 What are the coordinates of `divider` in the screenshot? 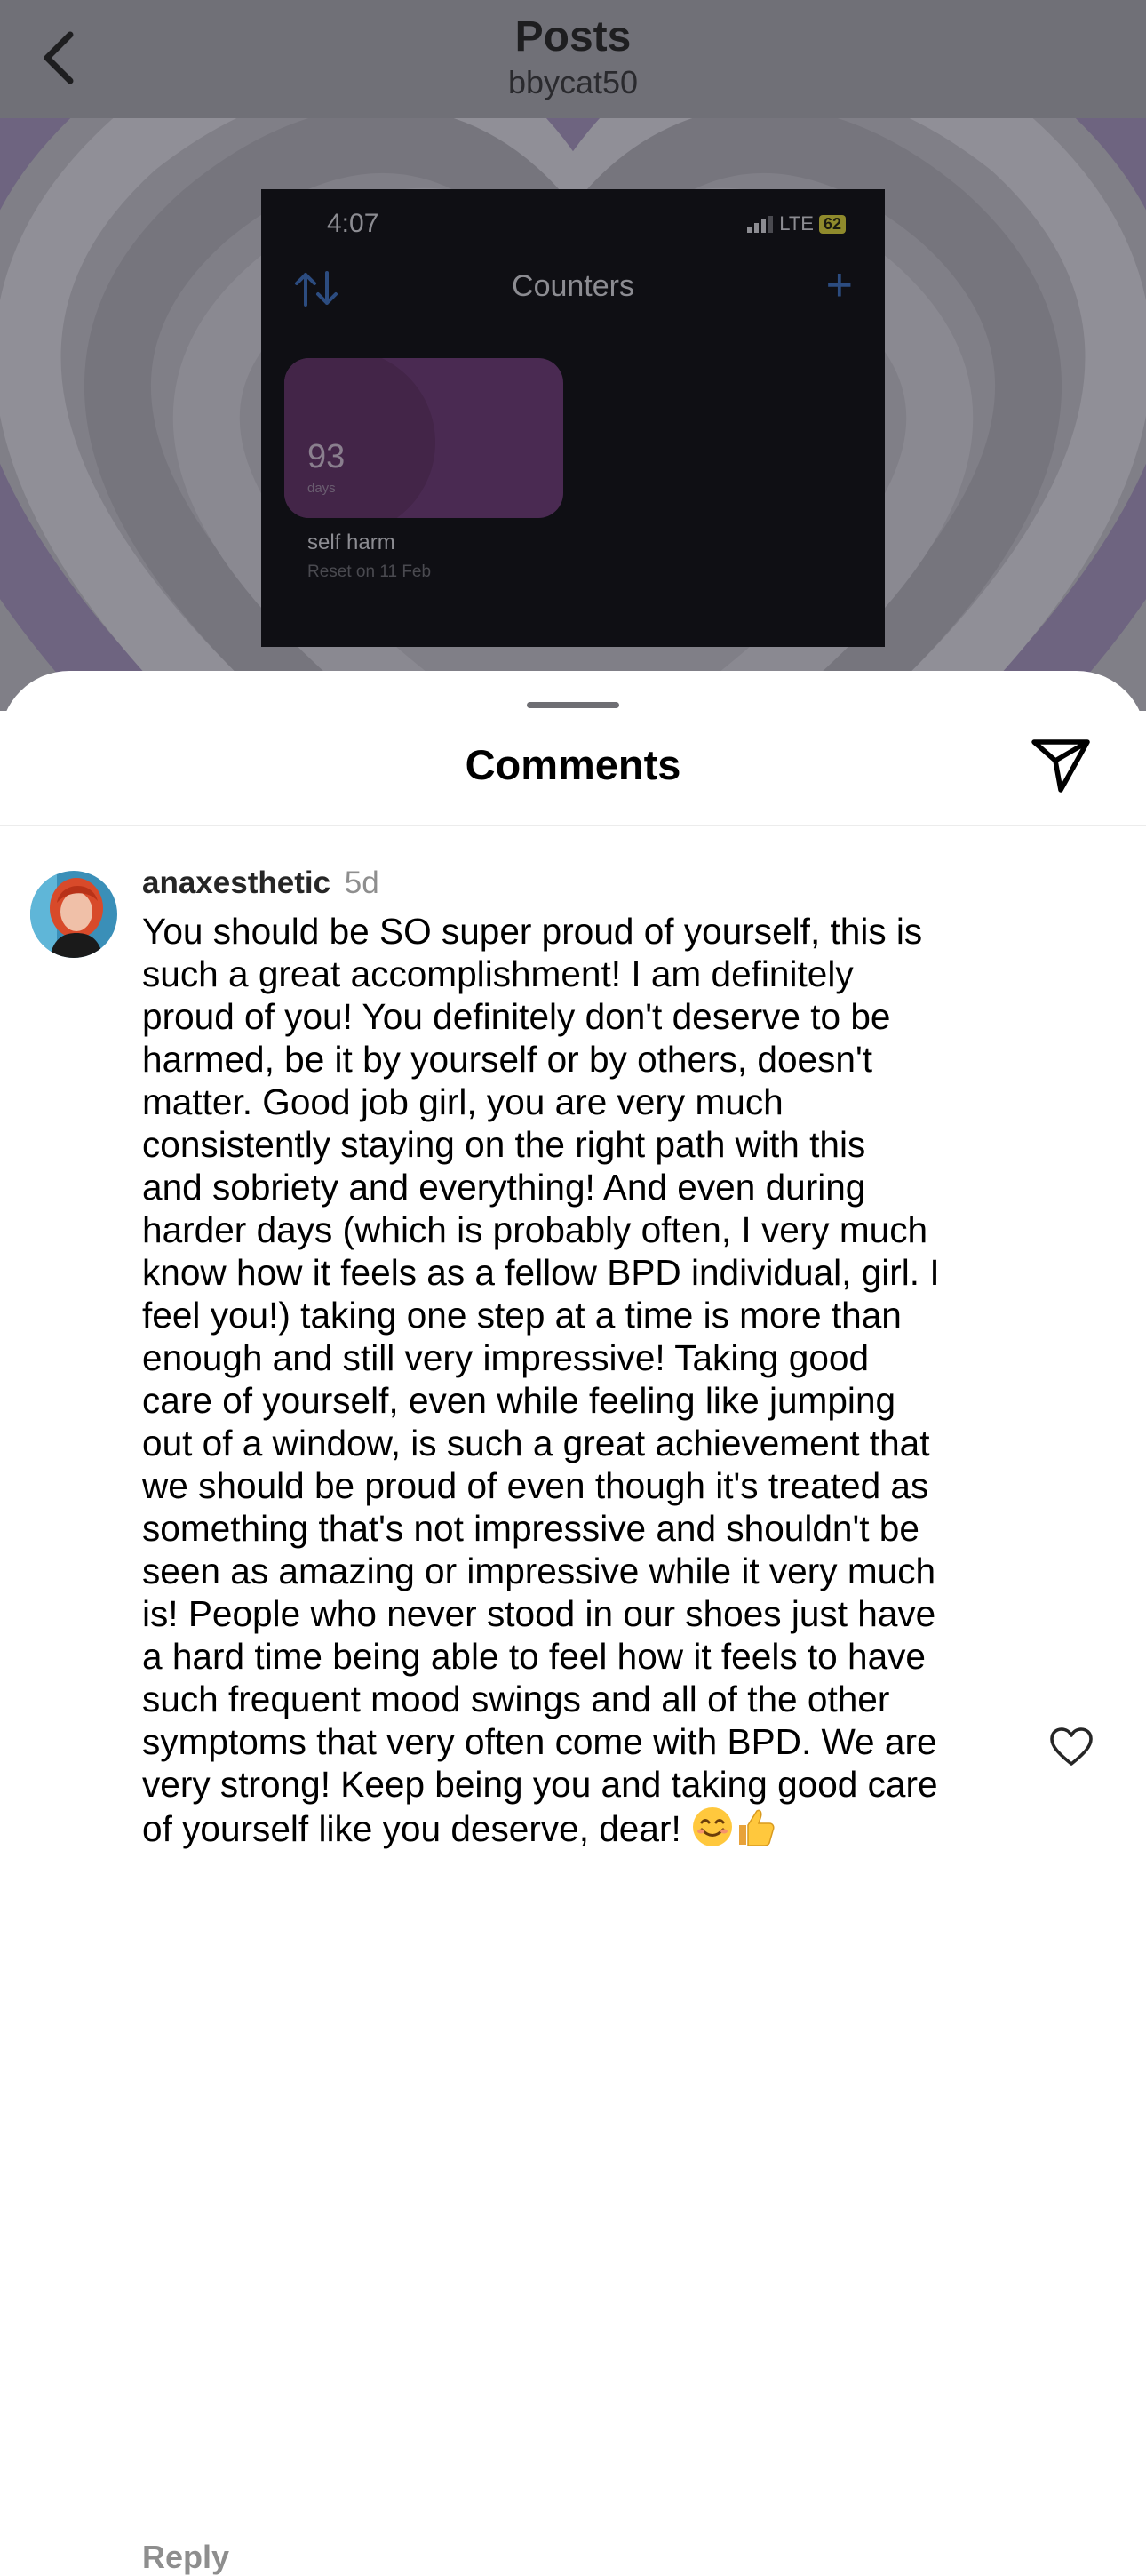 It's located at (573, 825).